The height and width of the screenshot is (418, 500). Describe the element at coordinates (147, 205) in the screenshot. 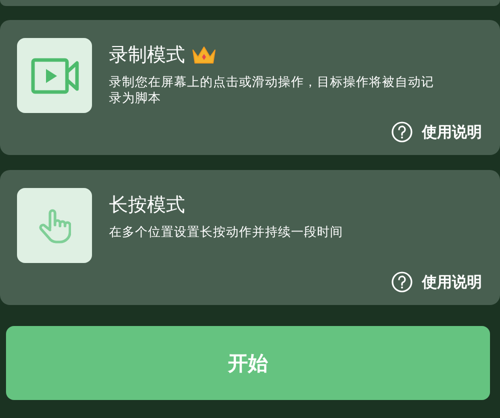

I see `mode-title: 长按模式` at that location.